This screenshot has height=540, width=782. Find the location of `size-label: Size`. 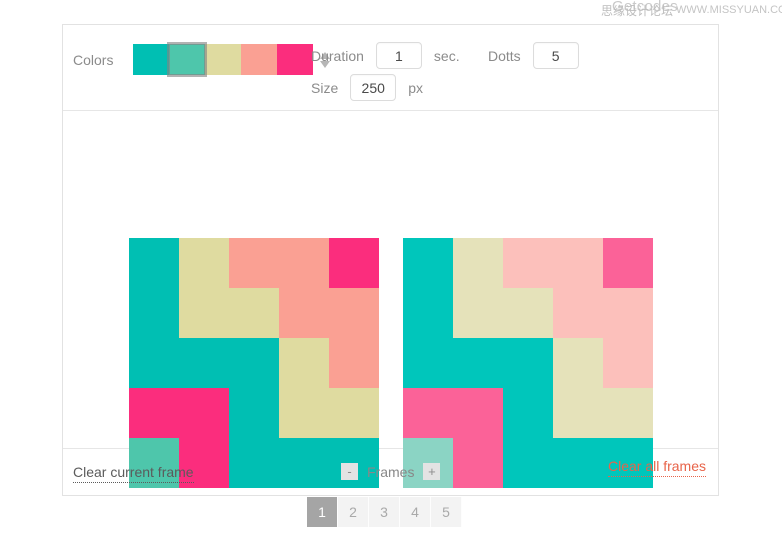

size-label: Size is located at coordinates (325, 87).